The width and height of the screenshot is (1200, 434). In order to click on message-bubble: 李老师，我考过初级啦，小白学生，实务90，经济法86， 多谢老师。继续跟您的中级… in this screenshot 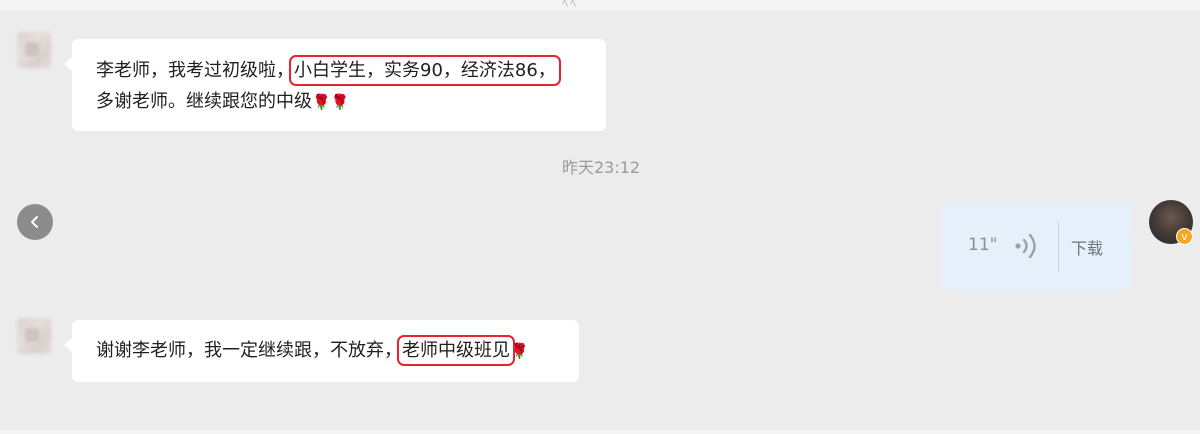, I will do `click(335, 85)`.